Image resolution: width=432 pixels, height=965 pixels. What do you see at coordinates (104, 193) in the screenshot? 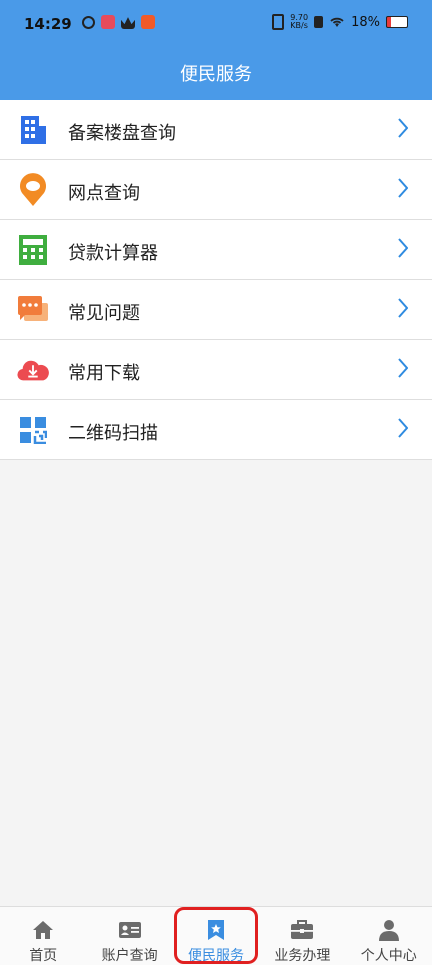
I see `menu-item-label: 网点查询` at bounding box center [104, 193].